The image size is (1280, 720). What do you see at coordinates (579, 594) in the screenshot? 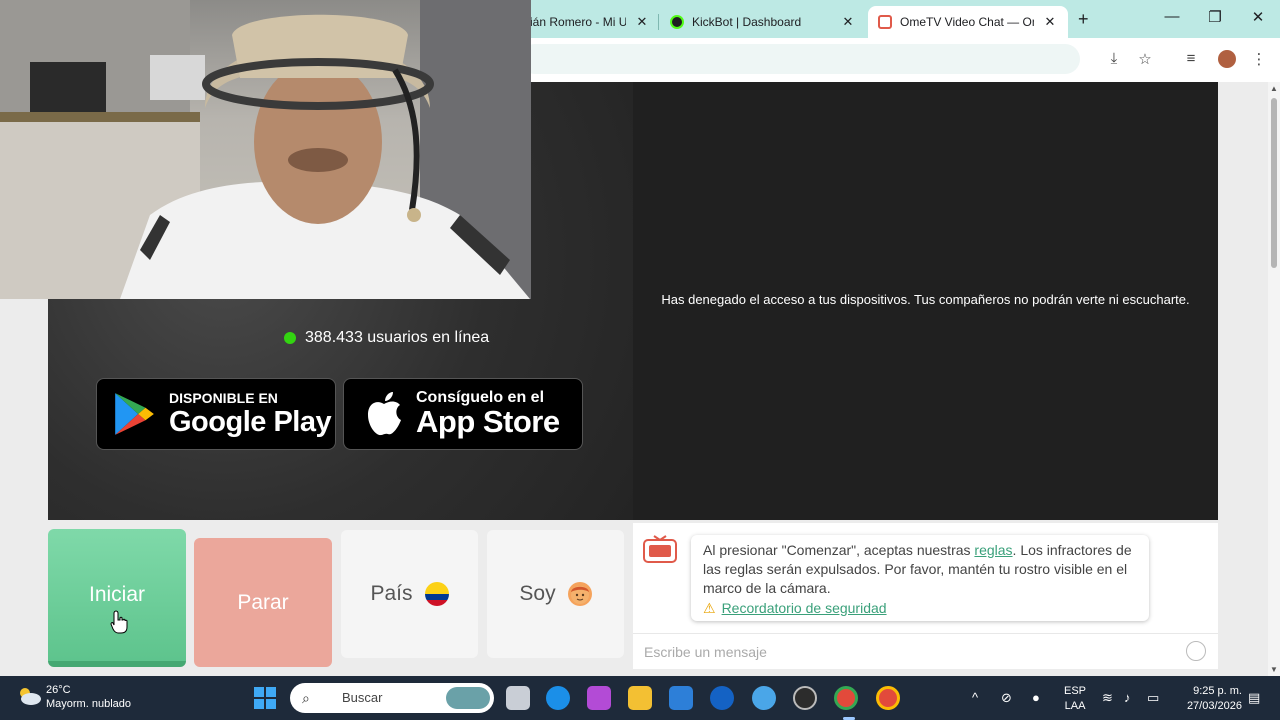
I see `boy-face-icon` at bounding box center [579, 594].